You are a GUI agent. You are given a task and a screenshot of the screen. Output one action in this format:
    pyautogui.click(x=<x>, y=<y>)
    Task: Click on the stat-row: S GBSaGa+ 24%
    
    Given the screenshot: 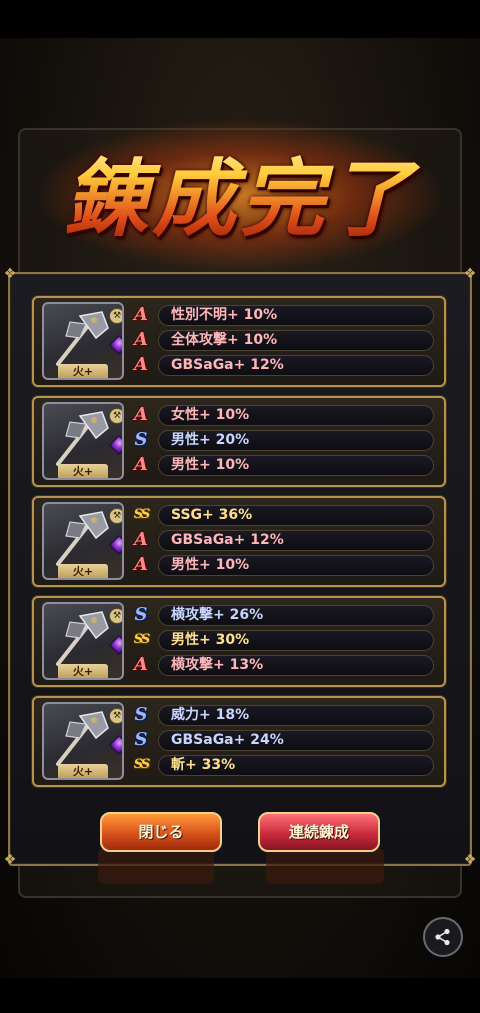 What is the action you would take?
    pyautogui.click(x=282, y=740)
    